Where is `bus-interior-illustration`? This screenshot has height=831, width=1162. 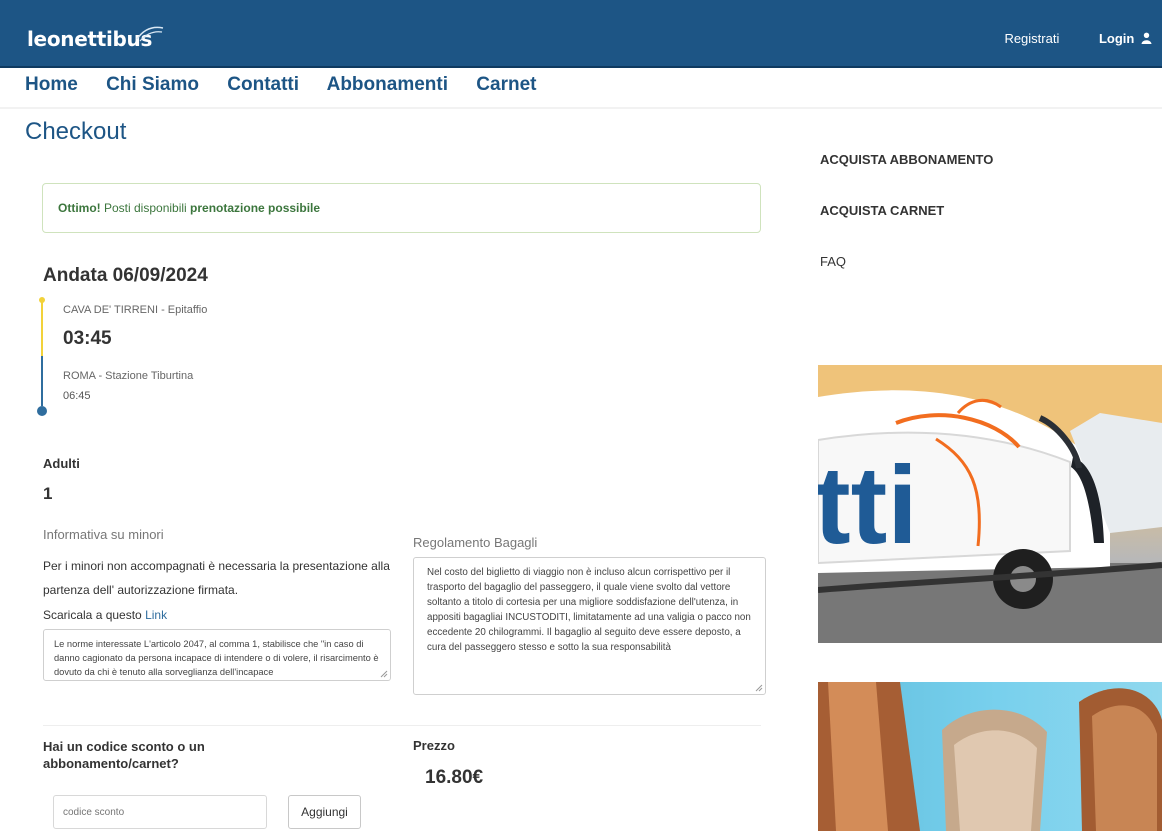 bus-interior-illustration is located at coordinates (990, 756).